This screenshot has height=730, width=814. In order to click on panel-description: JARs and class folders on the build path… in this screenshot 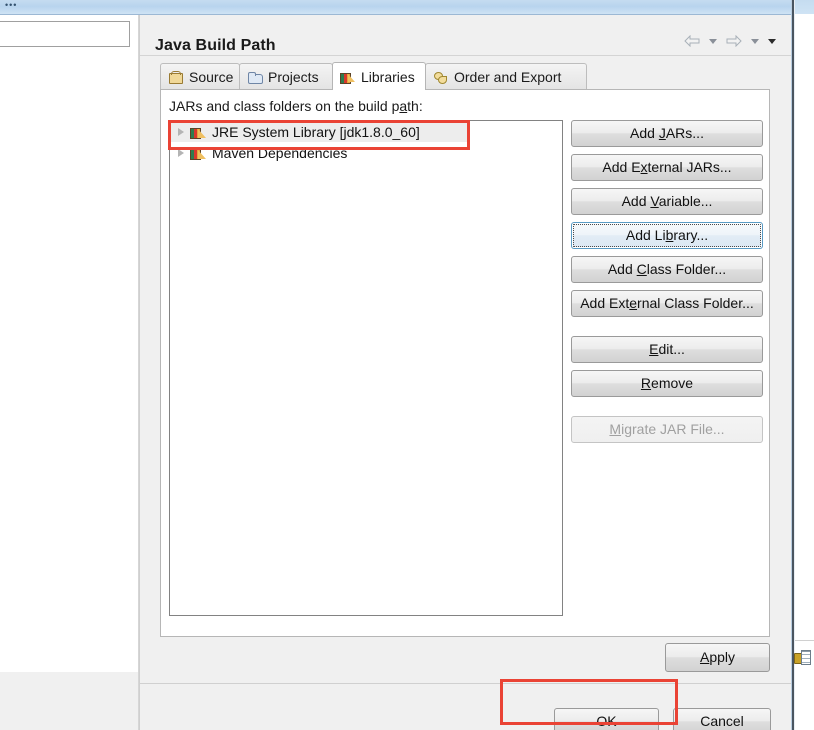, I will do `click(296, 106)`.